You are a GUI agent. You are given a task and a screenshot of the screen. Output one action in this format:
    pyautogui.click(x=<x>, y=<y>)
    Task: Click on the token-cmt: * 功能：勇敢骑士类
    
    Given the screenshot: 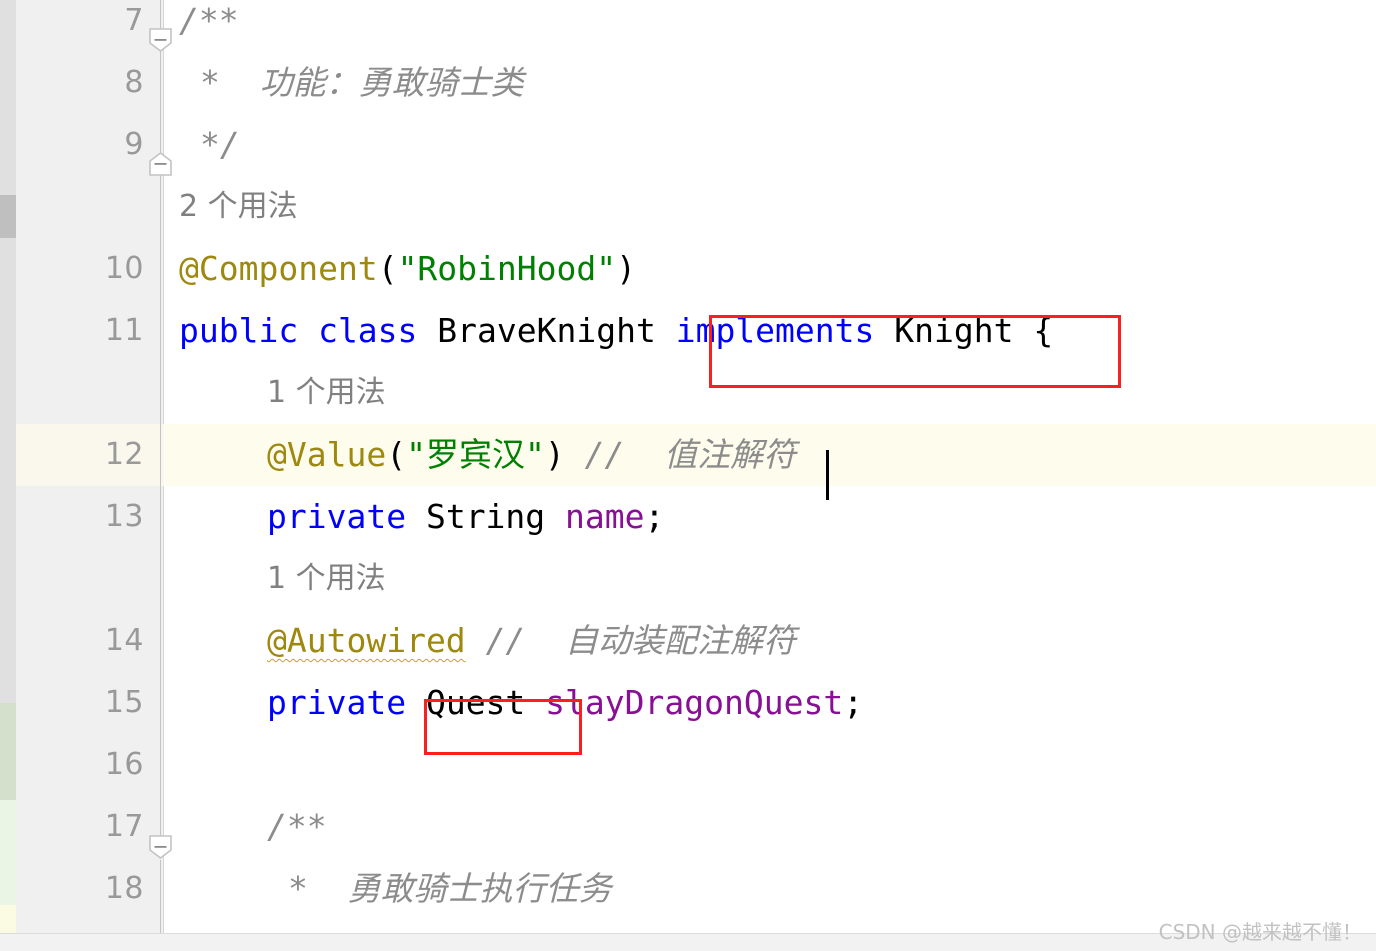 What is the action you would take?
    pyautogui.click(x=362, y=82)
    